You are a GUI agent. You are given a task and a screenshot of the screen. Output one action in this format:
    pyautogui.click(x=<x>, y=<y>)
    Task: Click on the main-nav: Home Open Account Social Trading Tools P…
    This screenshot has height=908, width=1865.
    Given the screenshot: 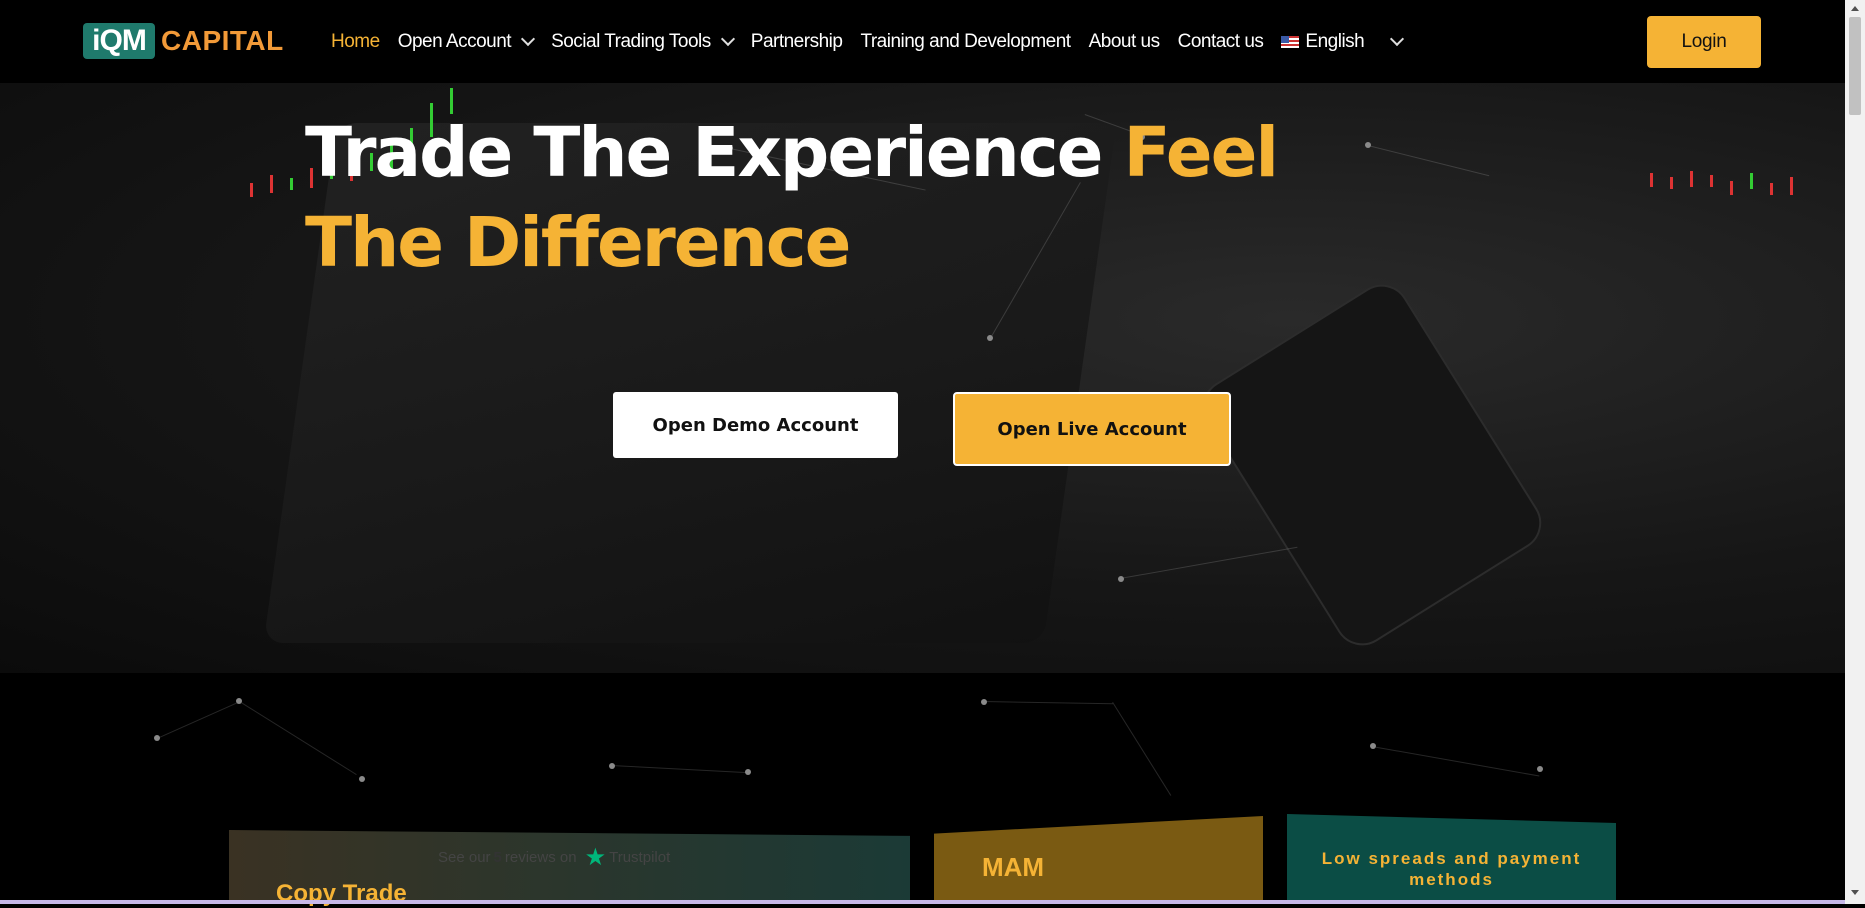 What is the action you would take?
    pyautogui.click(x=875, y=41)
    